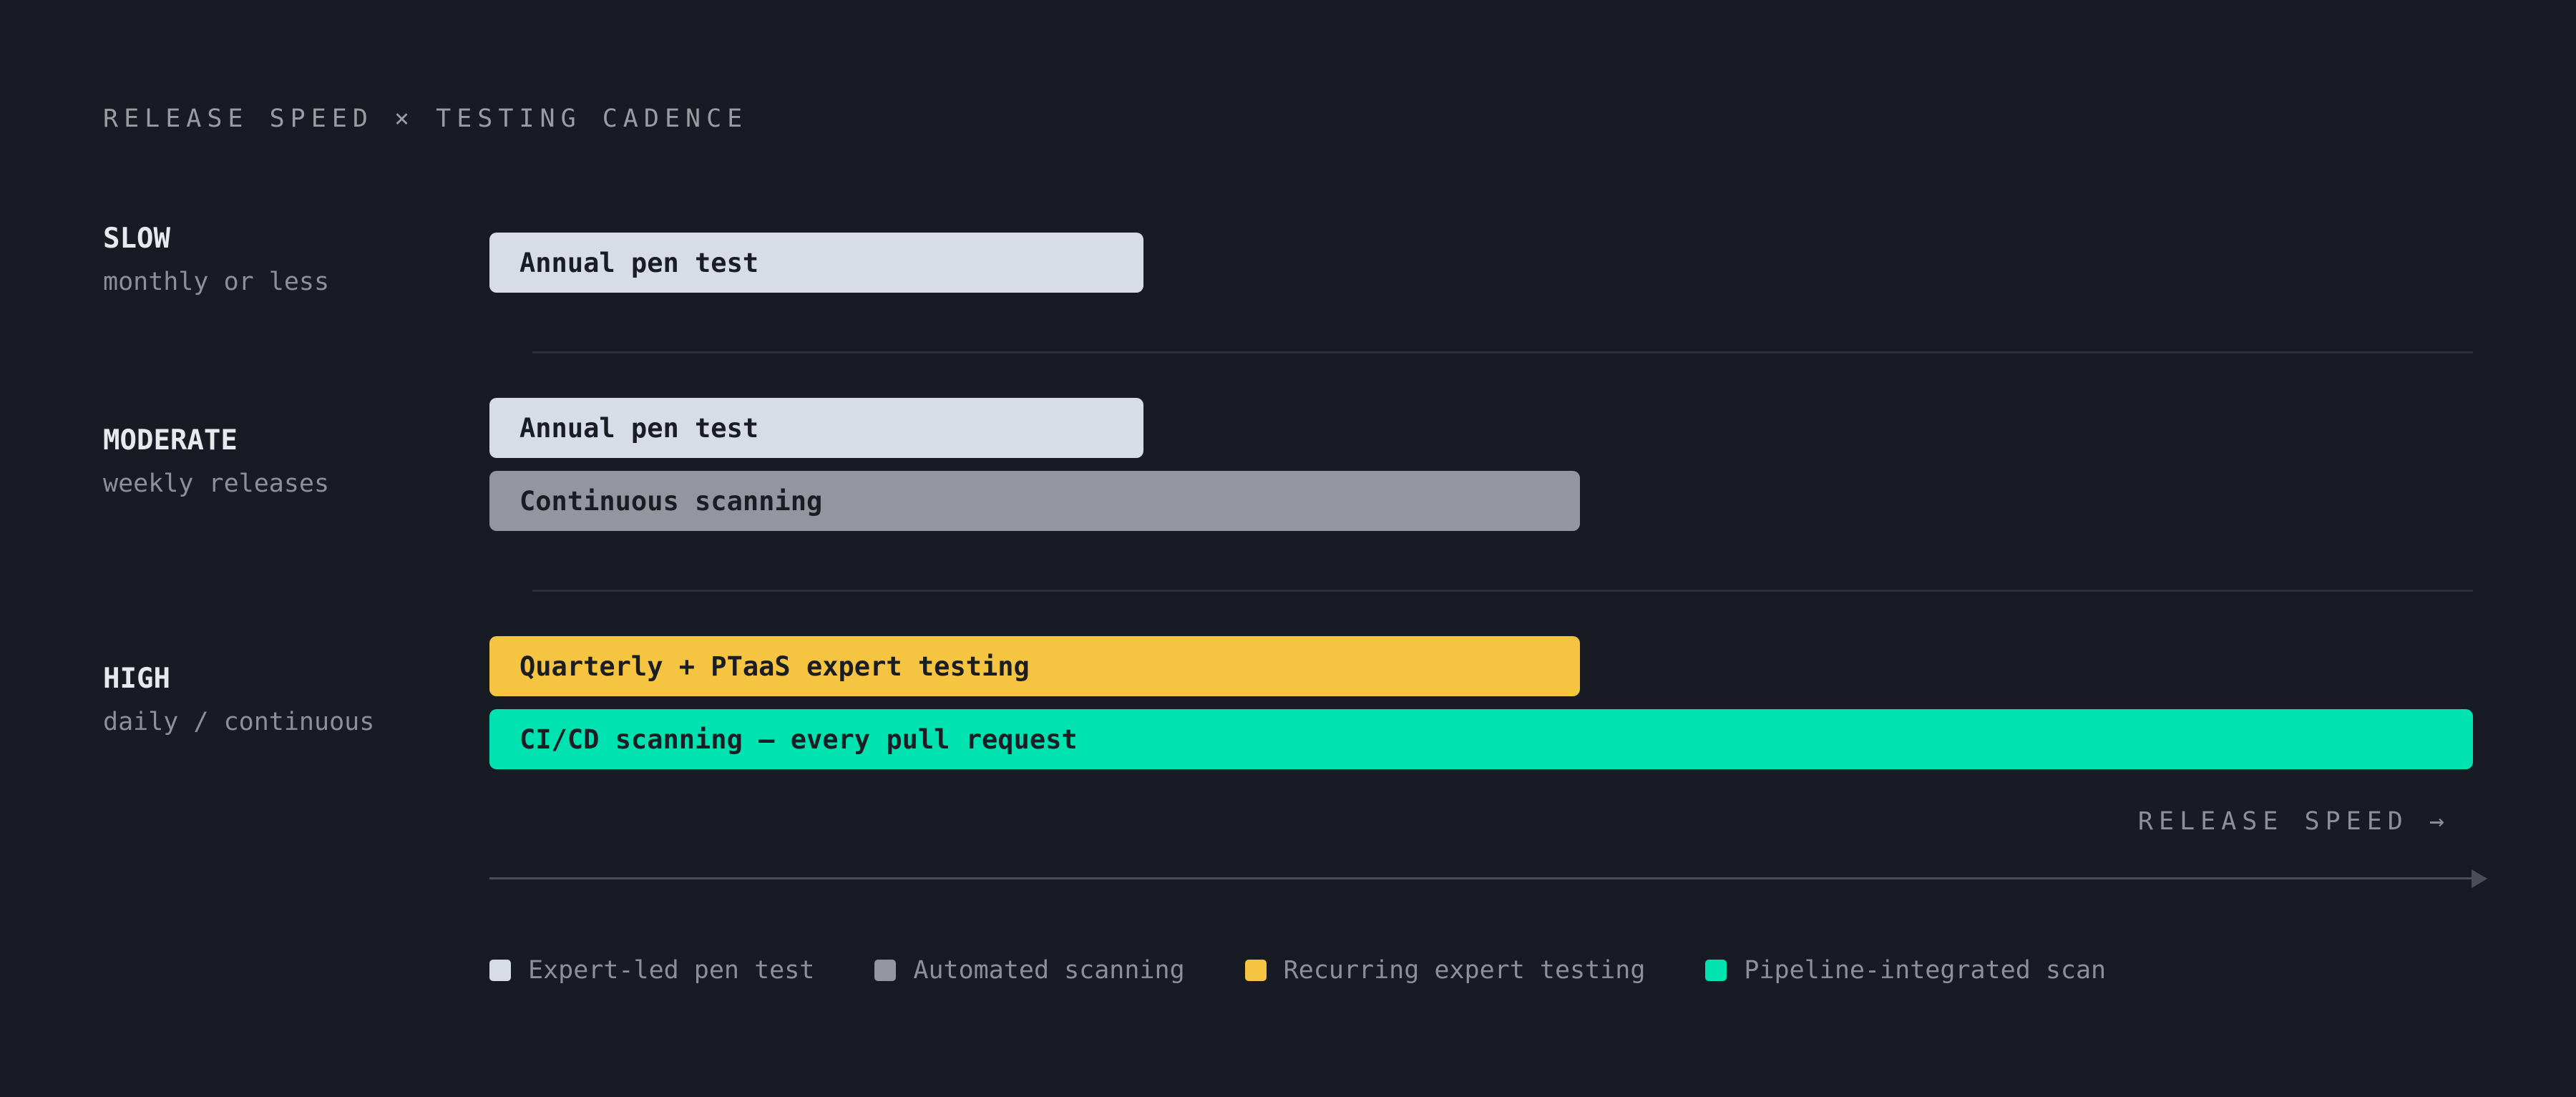 The image size is (2576, 1097). Describe the element at coordinates (1925, 970) in the screenshot. I see `legend-label: Pipeline-integrated scan` at that location.